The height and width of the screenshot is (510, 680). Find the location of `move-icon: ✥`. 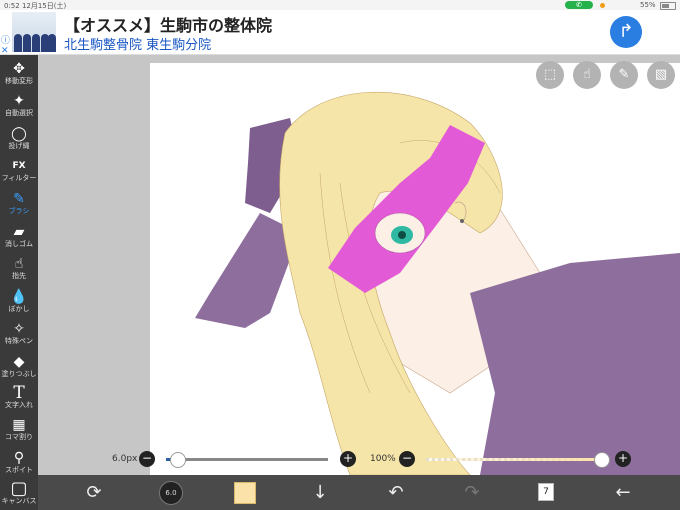

move-icon: ✥ is located at coordinates (19, 69).